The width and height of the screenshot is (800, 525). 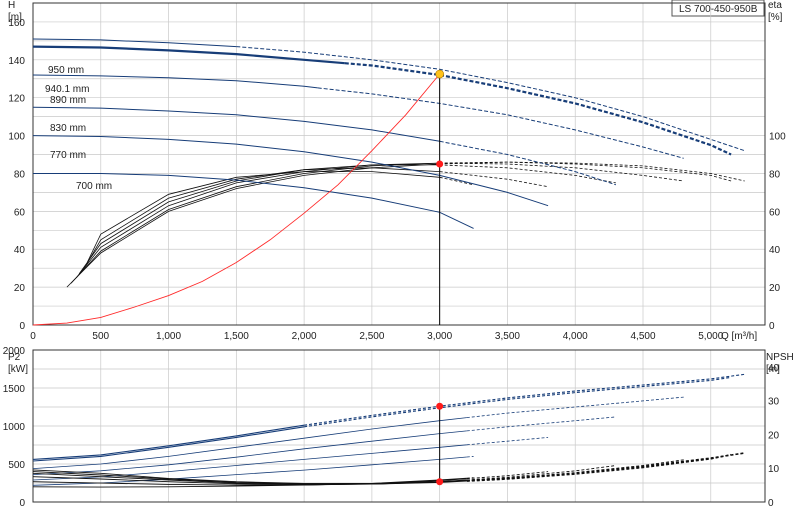 I want to click on impeller-diameter-label: 890 mm, so click(x=68, y=100).